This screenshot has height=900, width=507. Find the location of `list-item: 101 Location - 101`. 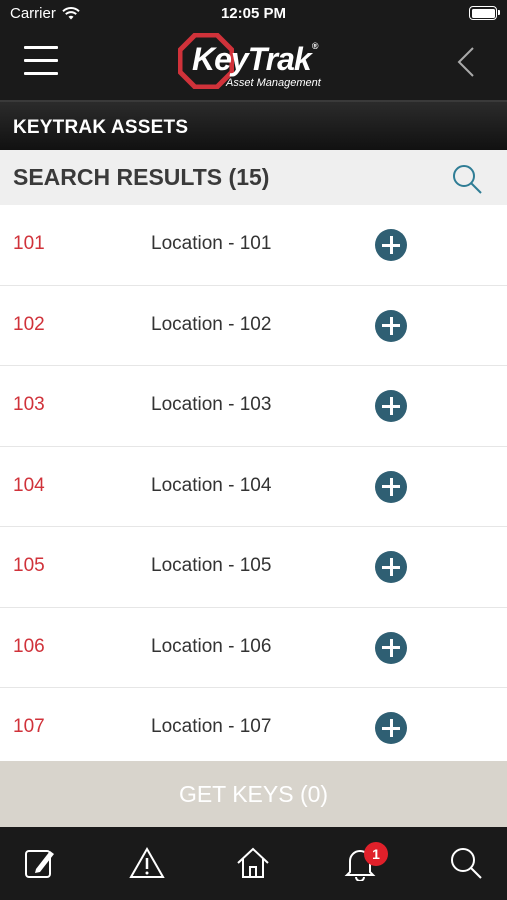

list-item: 101 Location - 101 is located at coordinates (253, 245).